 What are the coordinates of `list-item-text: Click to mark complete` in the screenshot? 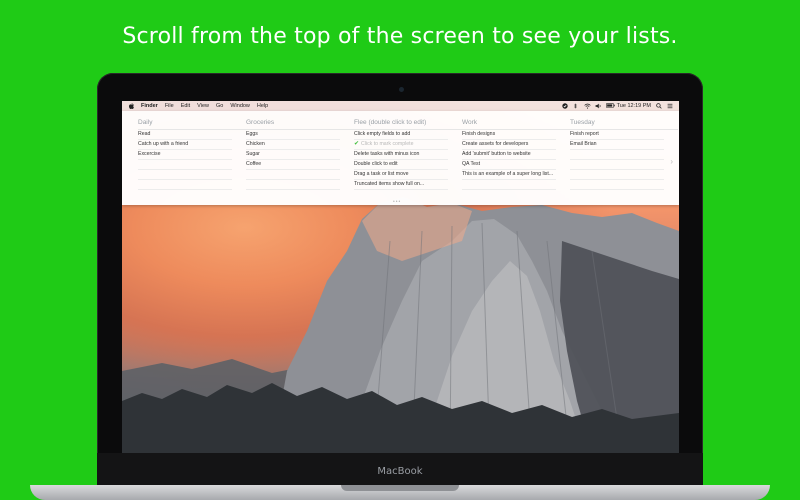 It's located at (387, 144).